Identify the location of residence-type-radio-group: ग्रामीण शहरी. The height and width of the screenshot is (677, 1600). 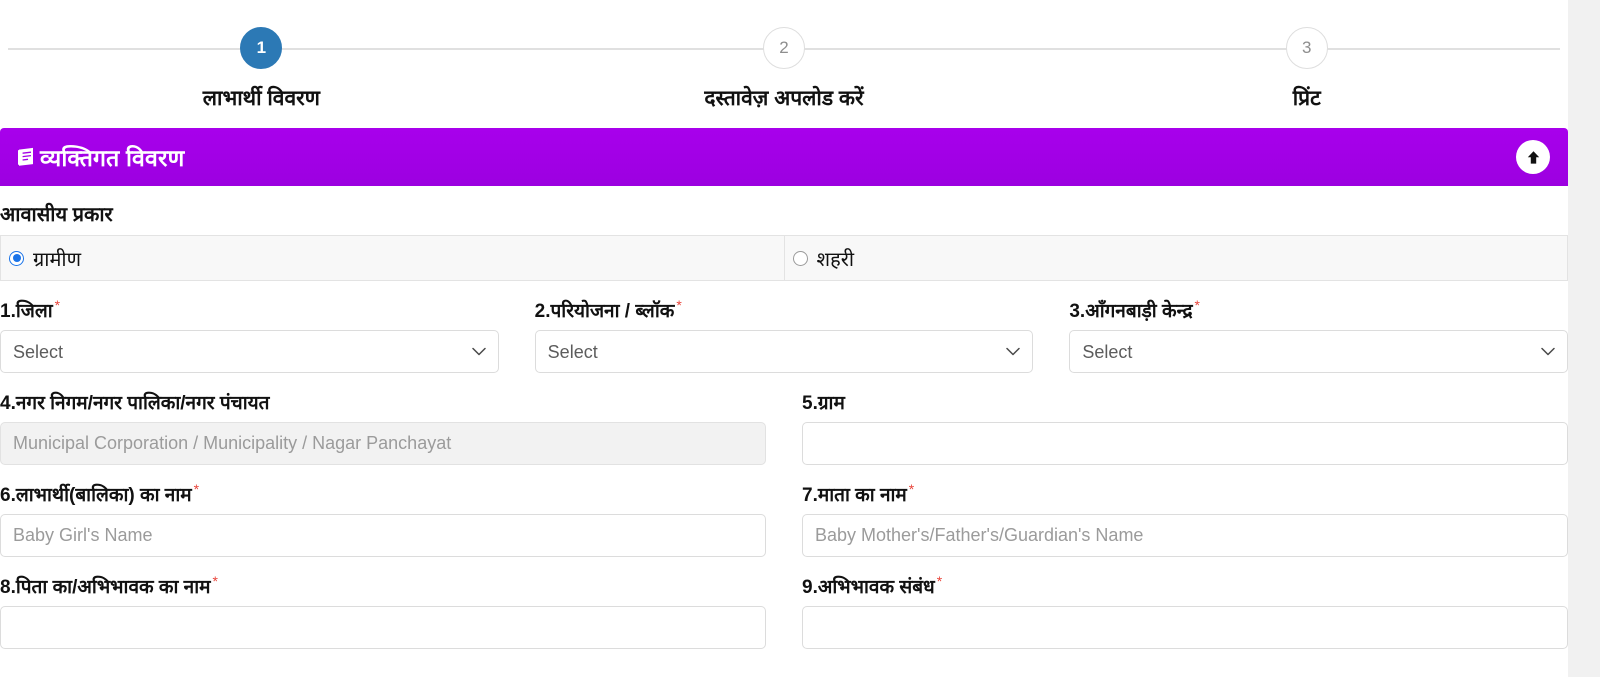
(784, 258).